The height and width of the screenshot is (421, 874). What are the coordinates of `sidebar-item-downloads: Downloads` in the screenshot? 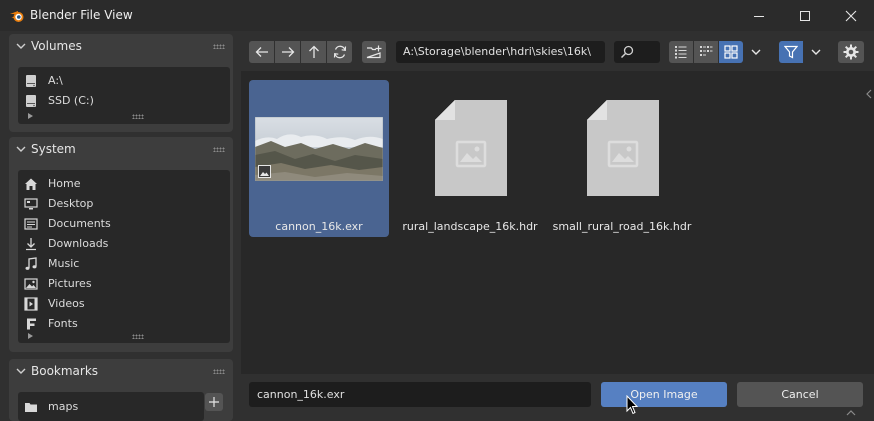 It's located at (124, 244).